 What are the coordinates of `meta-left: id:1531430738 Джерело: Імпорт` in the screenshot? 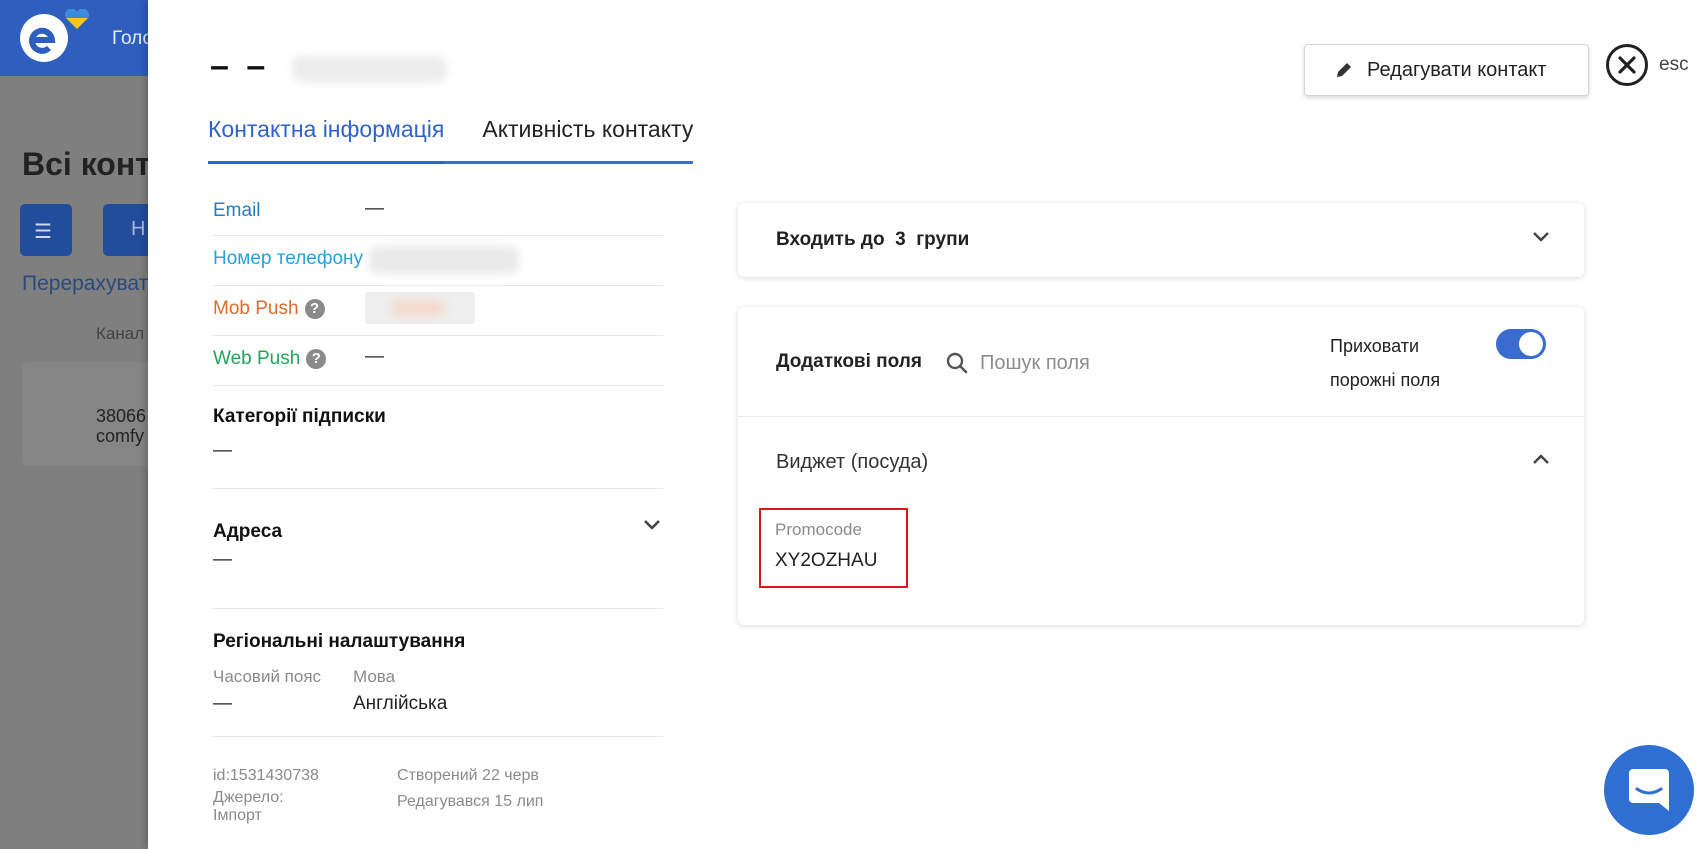 It's located at (305, 794).